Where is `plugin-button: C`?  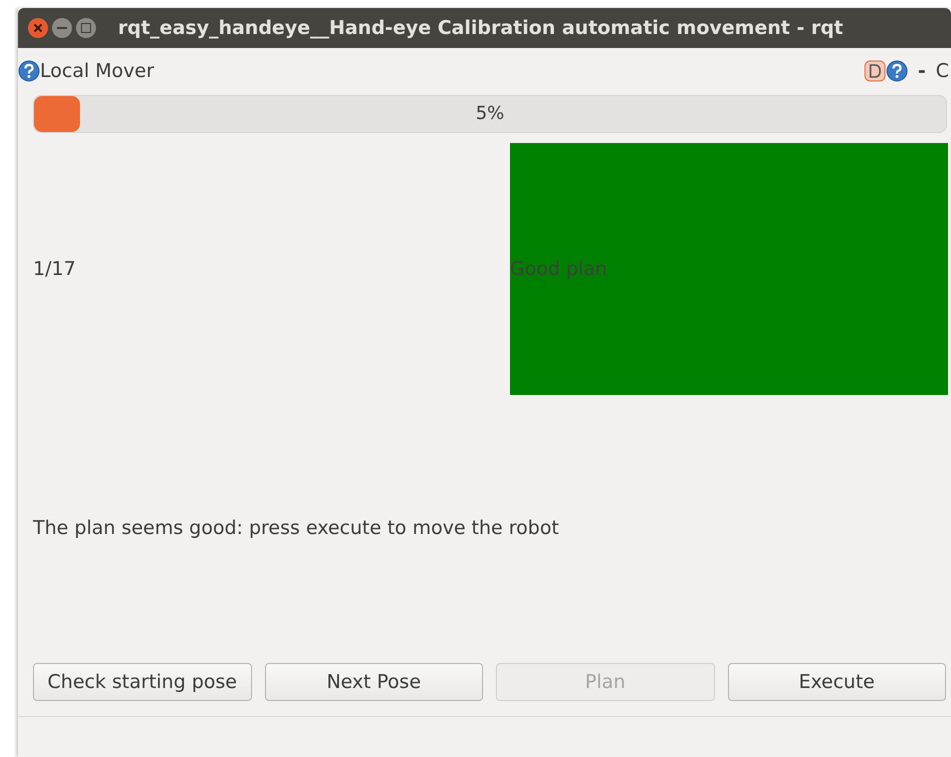
plugin-button: C is located at coordinates (942, 71).